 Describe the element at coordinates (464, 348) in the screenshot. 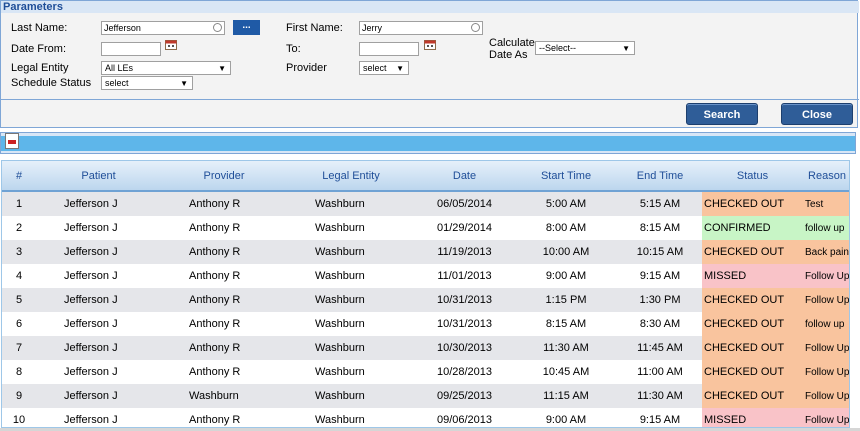

I see `date-cell: 10/30/2013` at that location.